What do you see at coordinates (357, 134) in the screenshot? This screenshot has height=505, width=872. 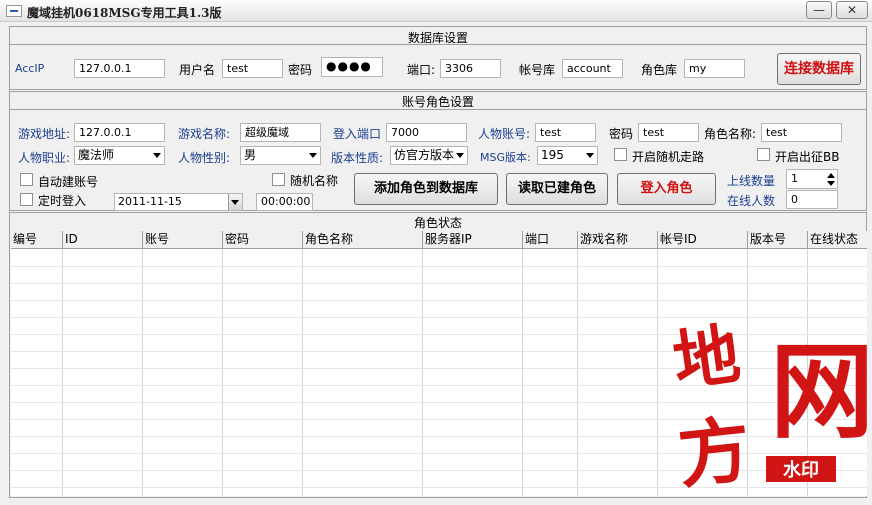 I see `login-port-label: 登入端口` at bounding box center [357, 134].